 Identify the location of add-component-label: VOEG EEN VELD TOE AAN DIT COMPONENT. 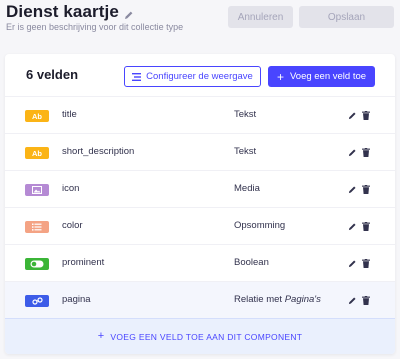
(206, 336).